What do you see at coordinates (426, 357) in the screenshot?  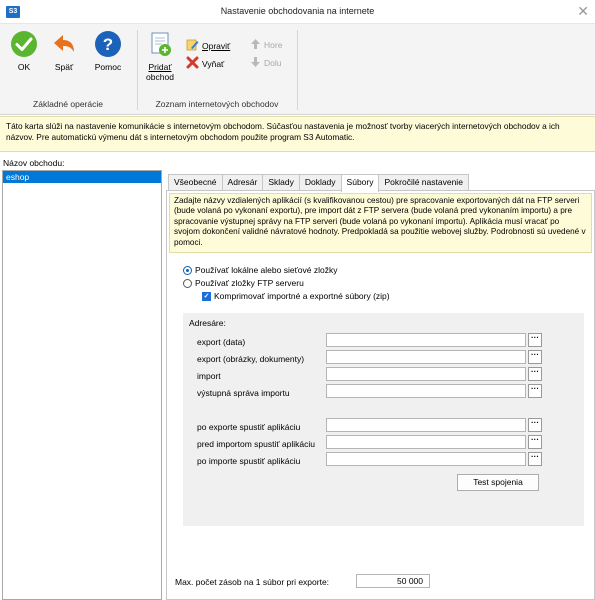 I see `export-images-field` at bounding box center [426, 357].